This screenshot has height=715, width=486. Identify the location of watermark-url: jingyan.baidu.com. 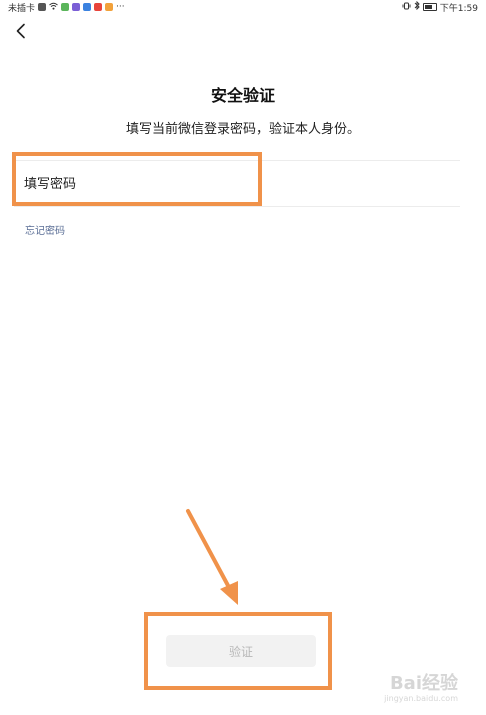
(421, 698).